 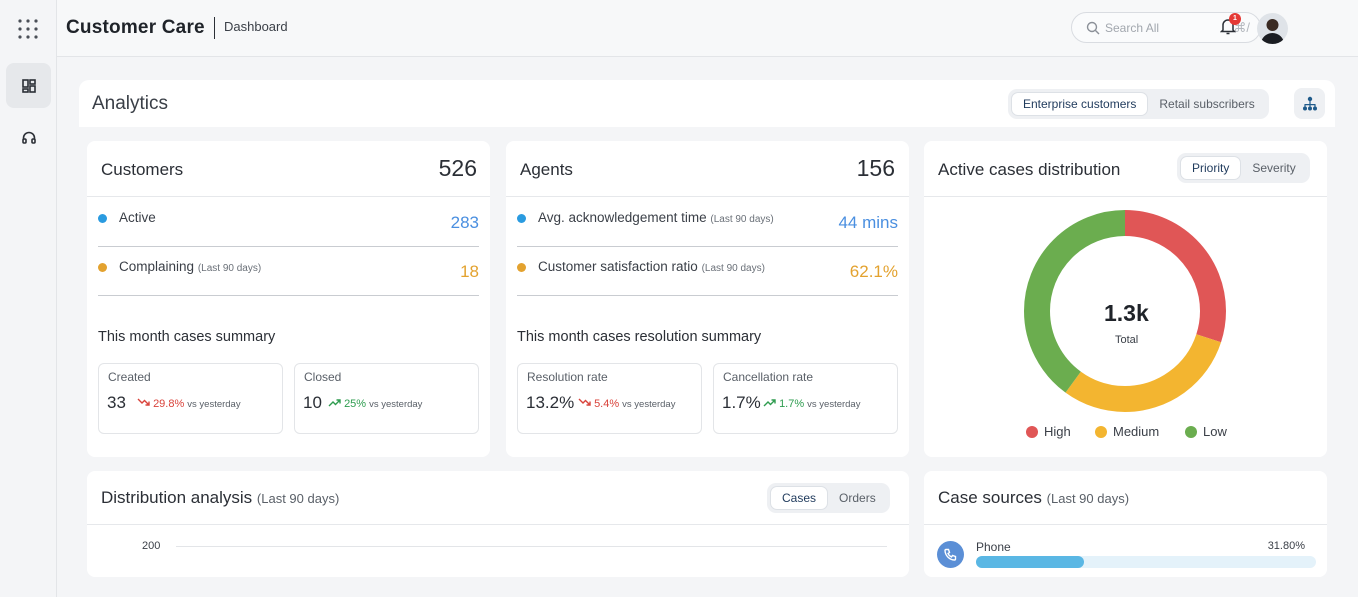 What do you see at coordinates (135, 27) in the screenshot?
I see `app-title: Customer Care` at bounding box center [135, 27].